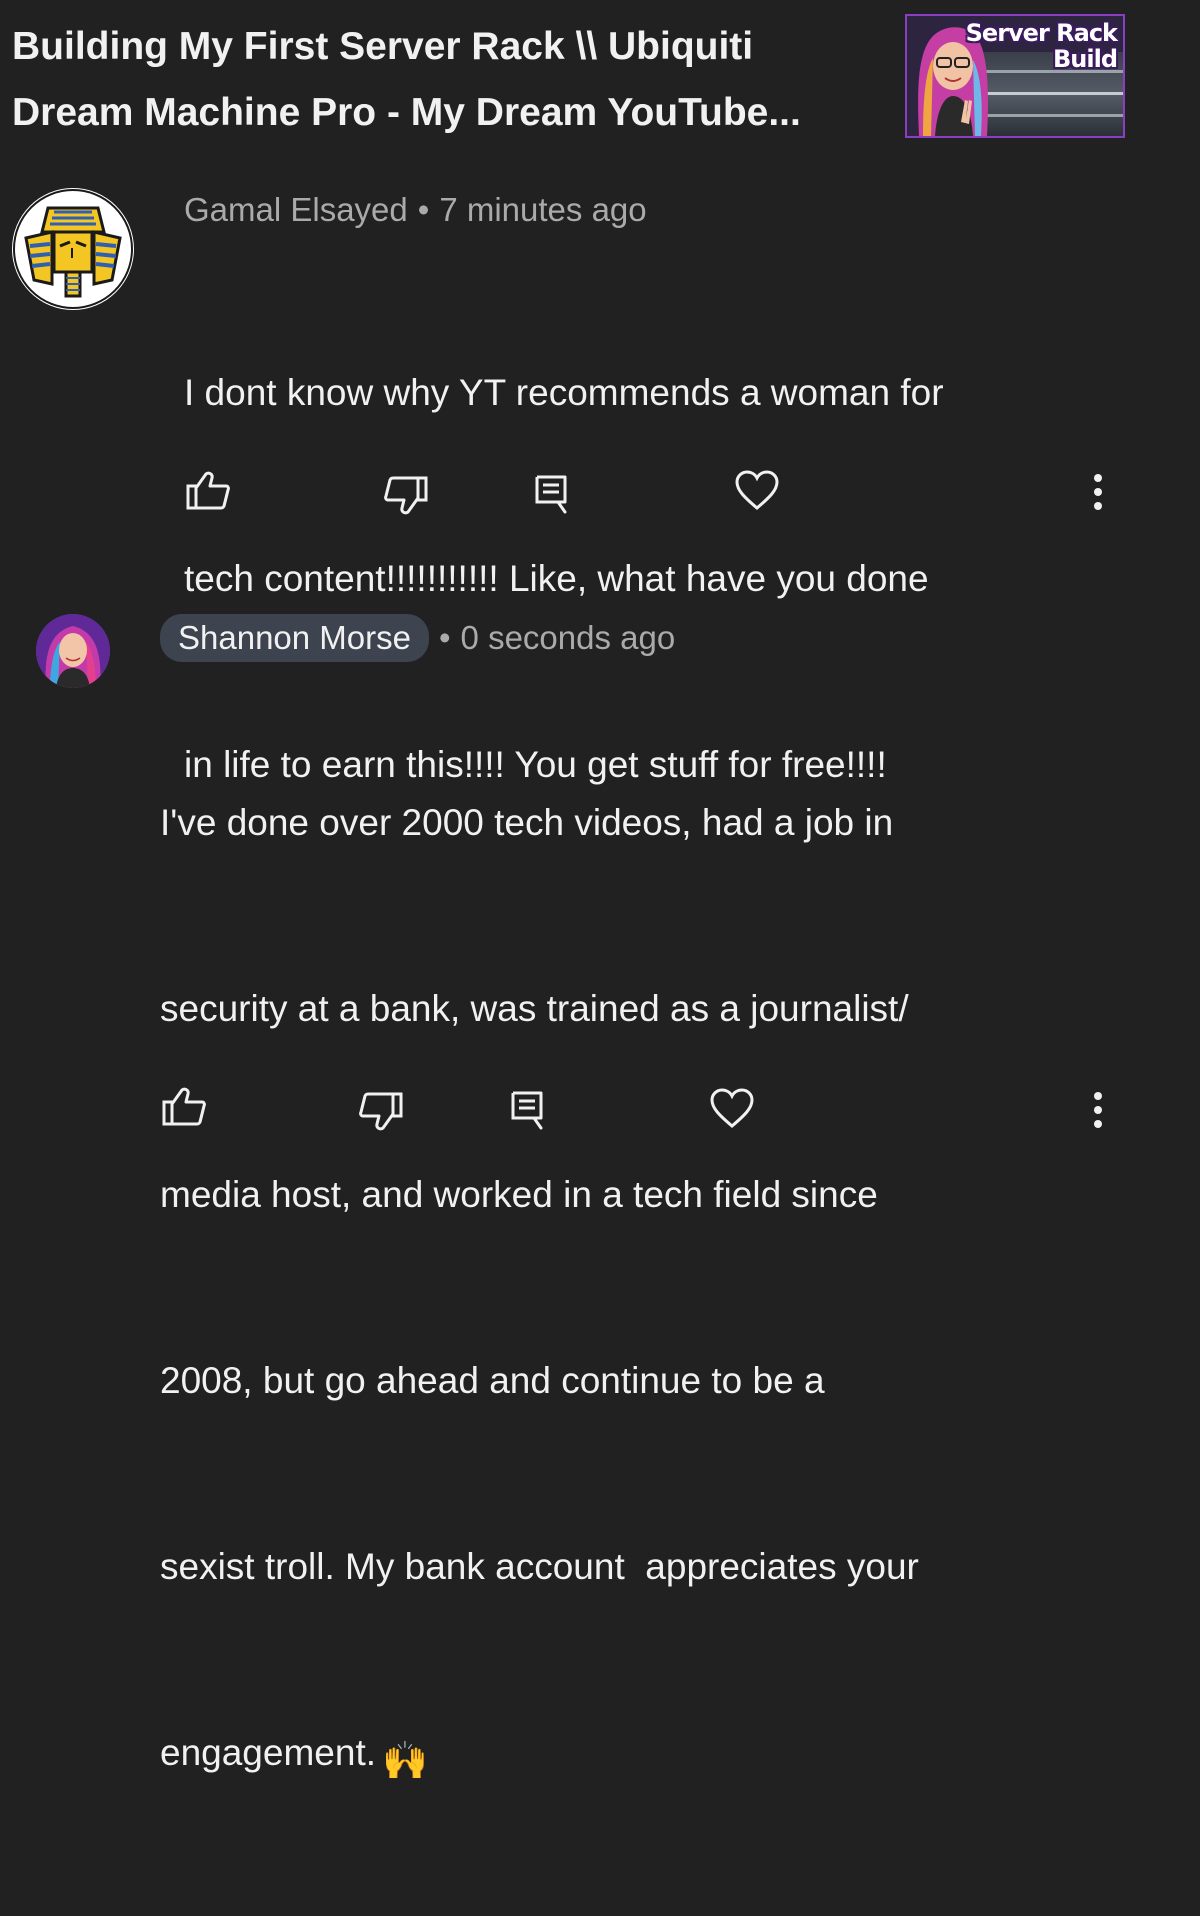  What do you see at coordinates (294, 638) in the screenshot?
I see `creator-author-chip: Shannon Morse` at bounding box center [294, 638].